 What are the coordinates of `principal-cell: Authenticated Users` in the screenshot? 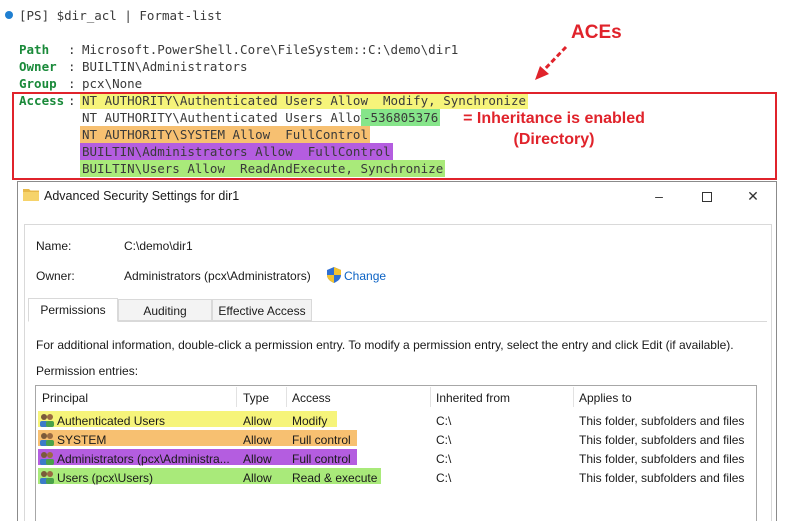 It's located at (111, 421).